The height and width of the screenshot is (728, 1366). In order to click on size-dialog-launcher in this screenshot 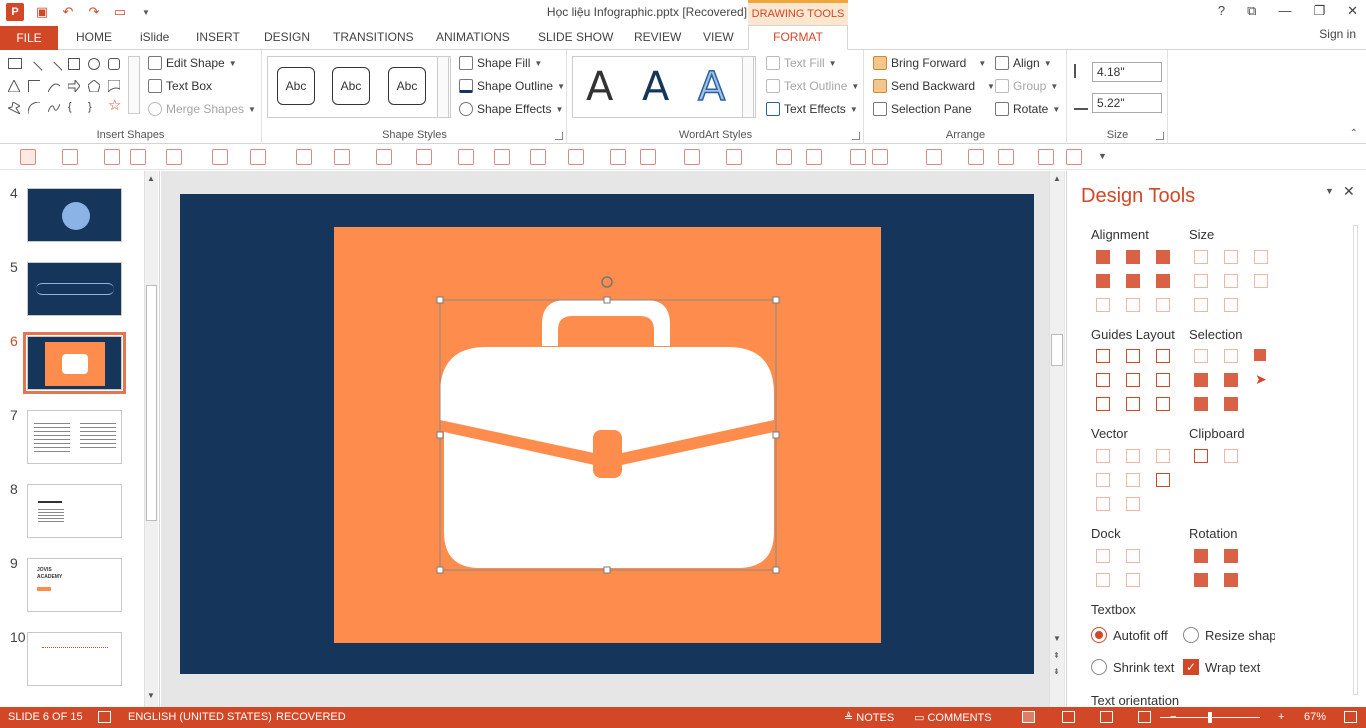, I will do `click(1160, 136)`.